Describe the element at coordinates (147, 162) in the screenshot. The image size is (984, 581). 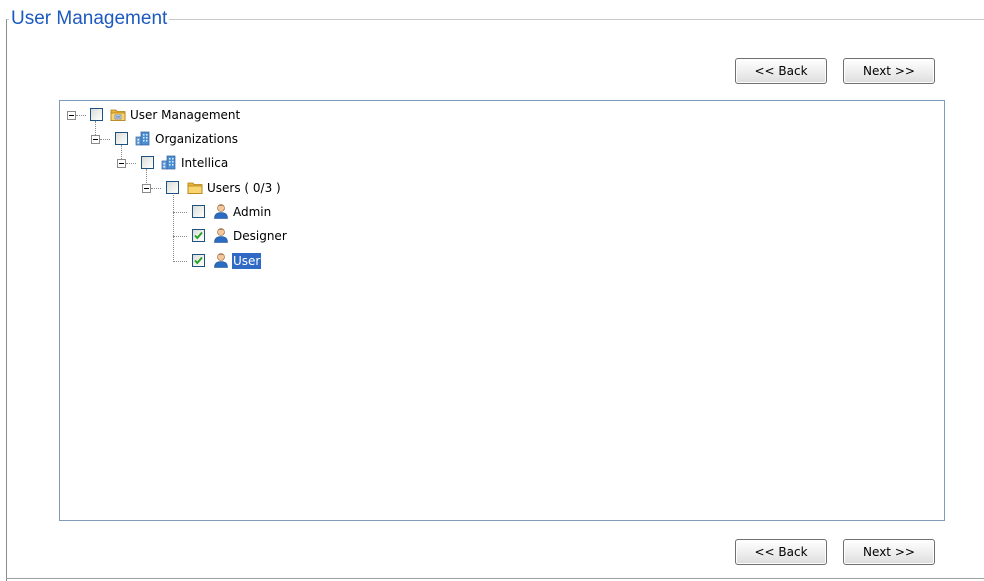
I see `checkbox-intellica` at that location.